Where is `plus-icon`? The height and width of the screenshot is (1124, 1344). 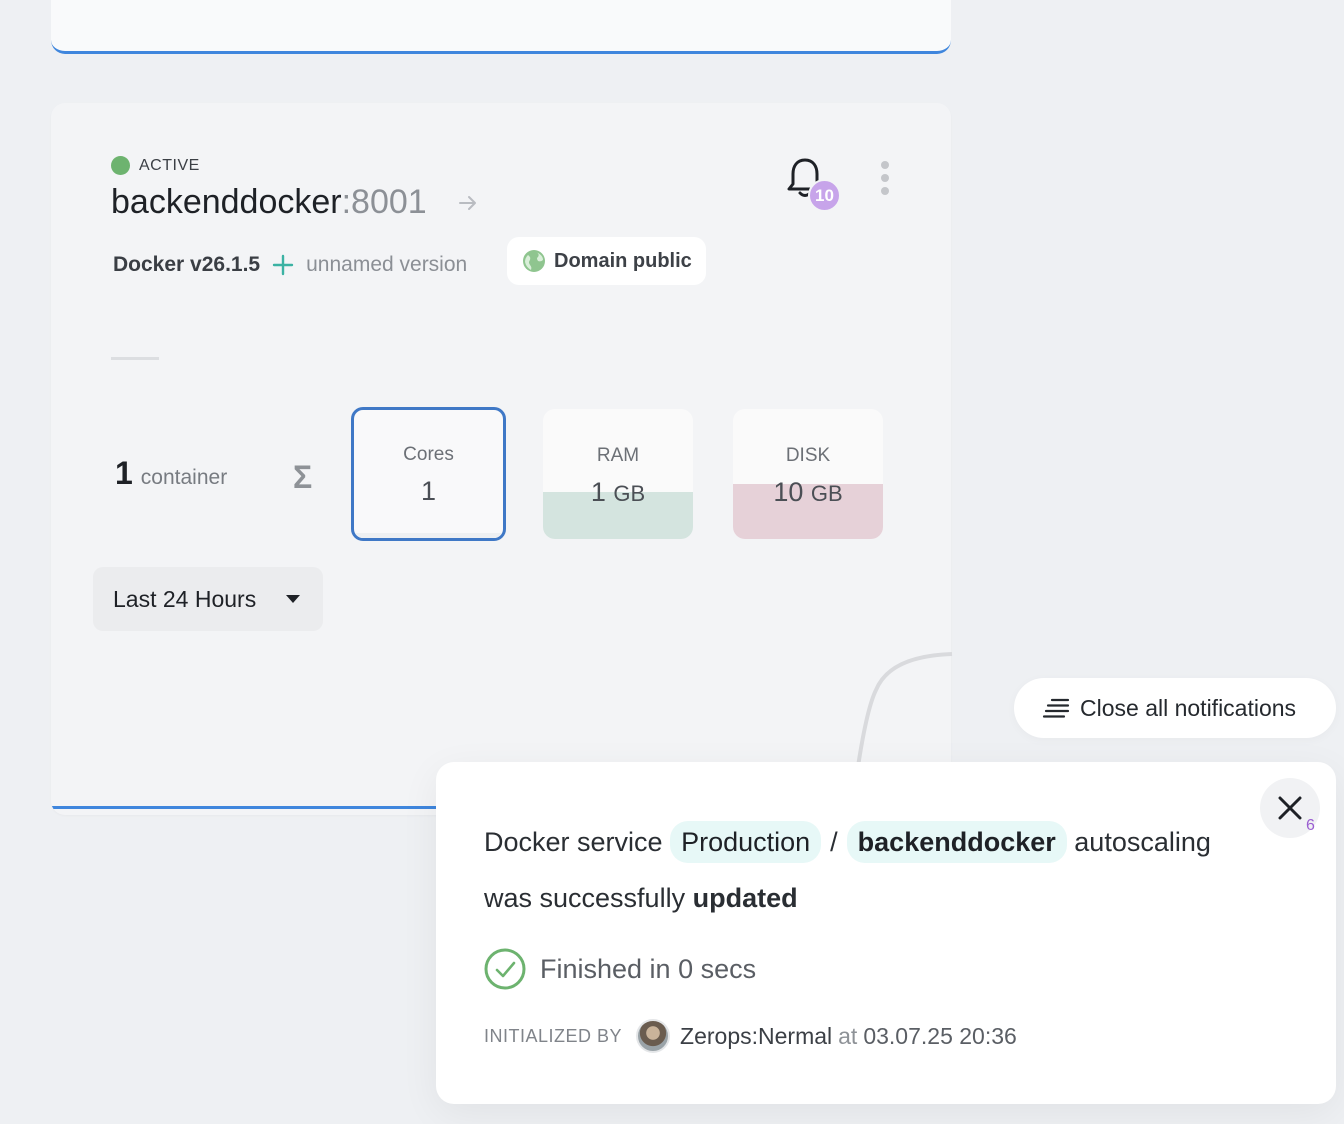
plus-icon is located at coordinates (283, 265).